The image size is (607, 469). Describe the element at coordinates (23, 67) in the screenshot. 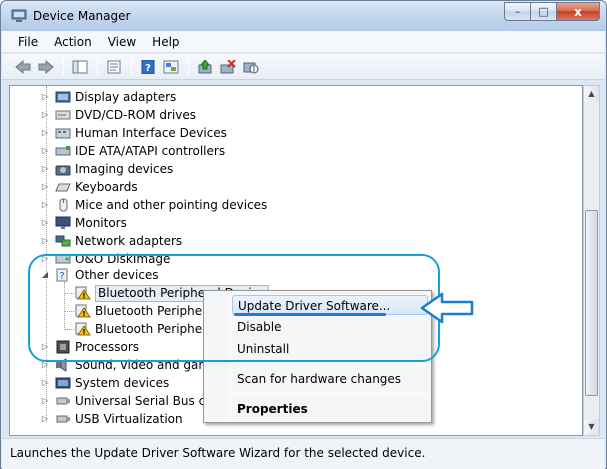

I see `back-icon` at that location.